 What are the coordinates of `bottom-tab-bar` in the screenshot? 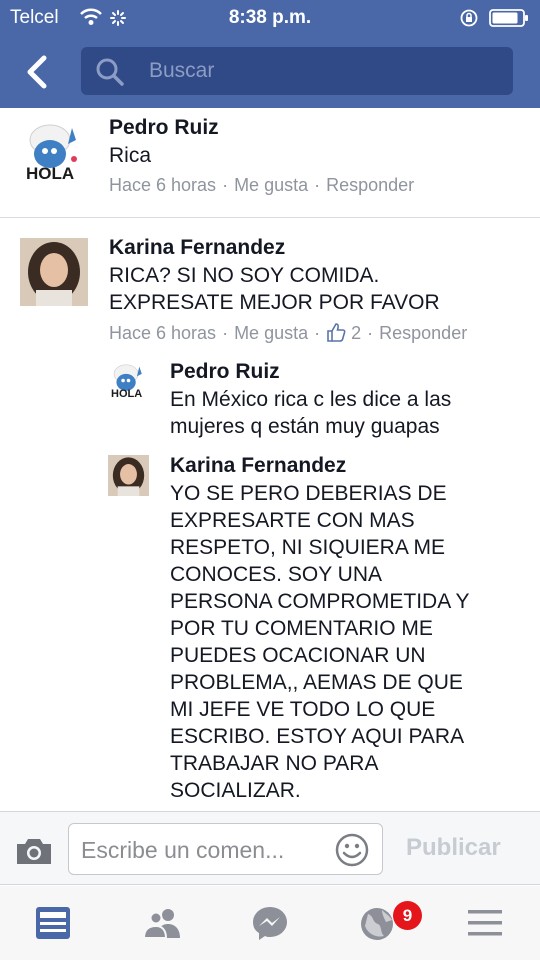 It's located at (270, 923).